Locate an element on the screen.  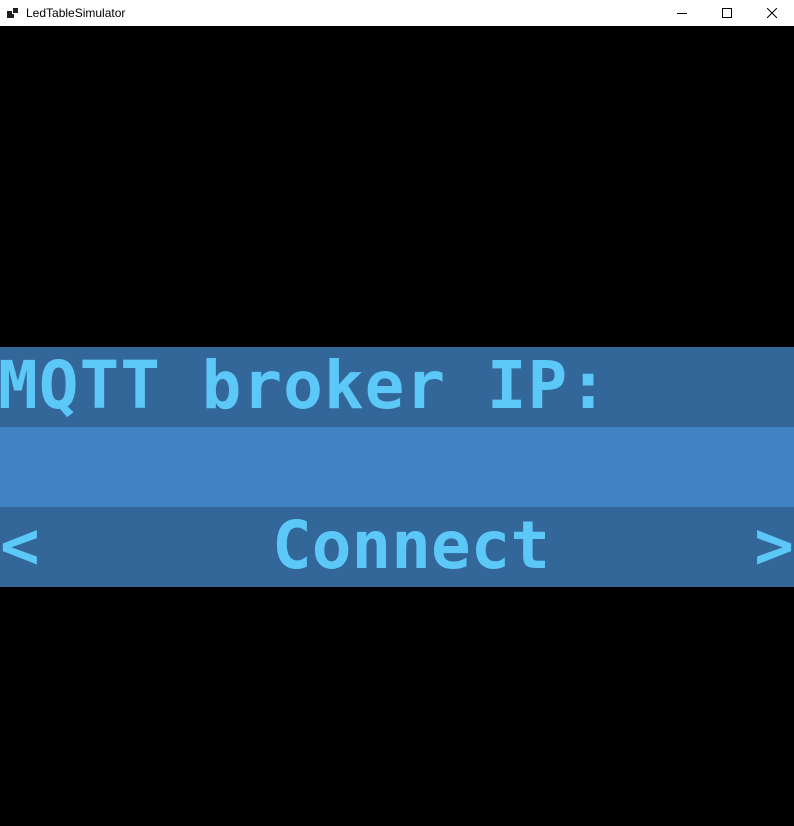
input-band is located at coordinates (397, 467).